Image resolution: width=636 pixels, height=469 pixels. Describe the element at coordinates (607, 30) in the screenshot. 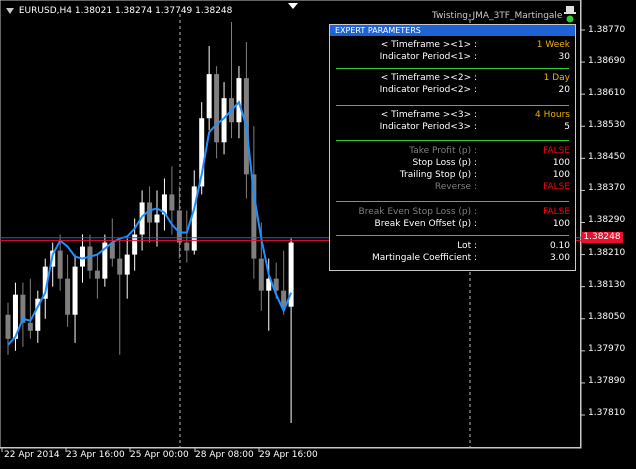

I see `price-tick-label: 1.38770` at that location.